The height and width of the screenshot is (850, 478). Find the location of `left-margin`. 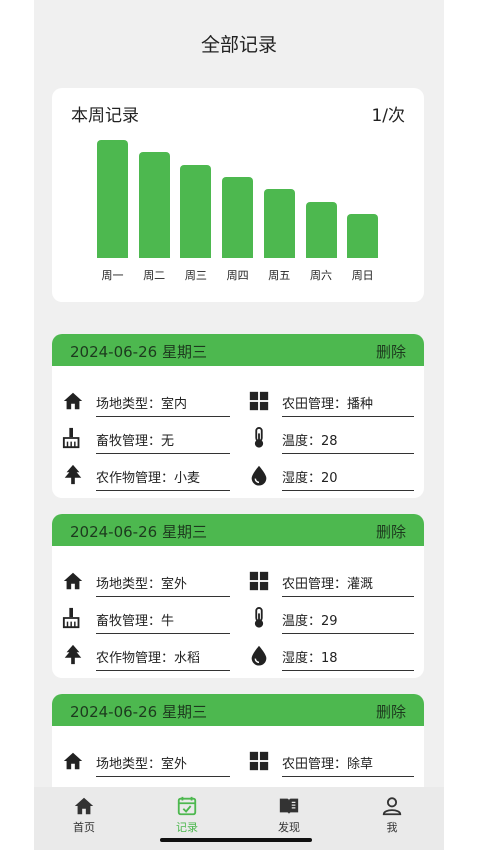

left-margin is located at coordinates (17, 425).